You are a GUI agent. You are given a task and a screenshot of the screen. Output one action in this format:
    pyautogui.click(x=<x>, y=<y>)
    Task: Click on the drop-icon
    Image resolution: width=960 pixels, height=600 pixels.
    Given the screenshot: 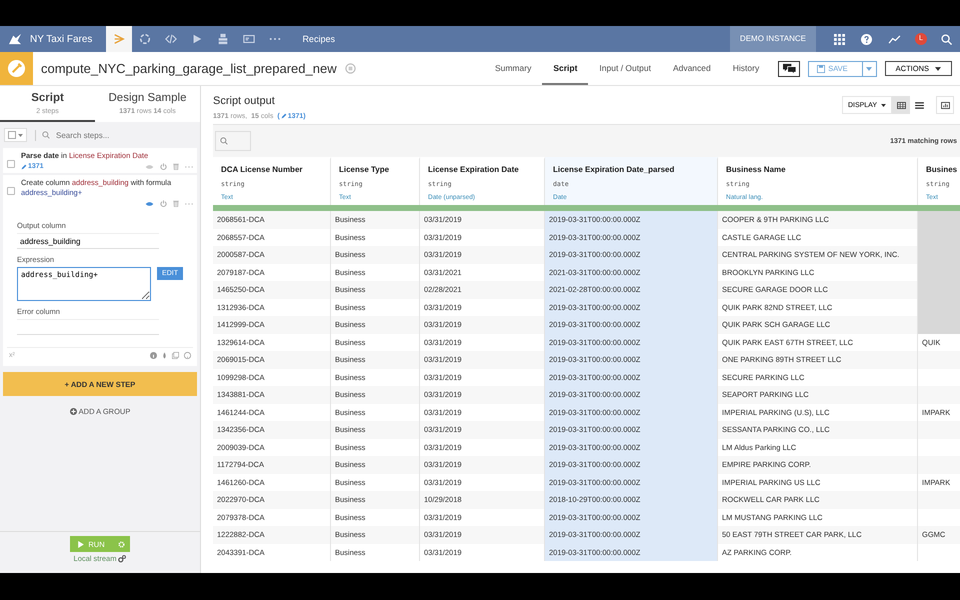 What is the action you would take?
    pyautogui.click(x=164, y=355)
    